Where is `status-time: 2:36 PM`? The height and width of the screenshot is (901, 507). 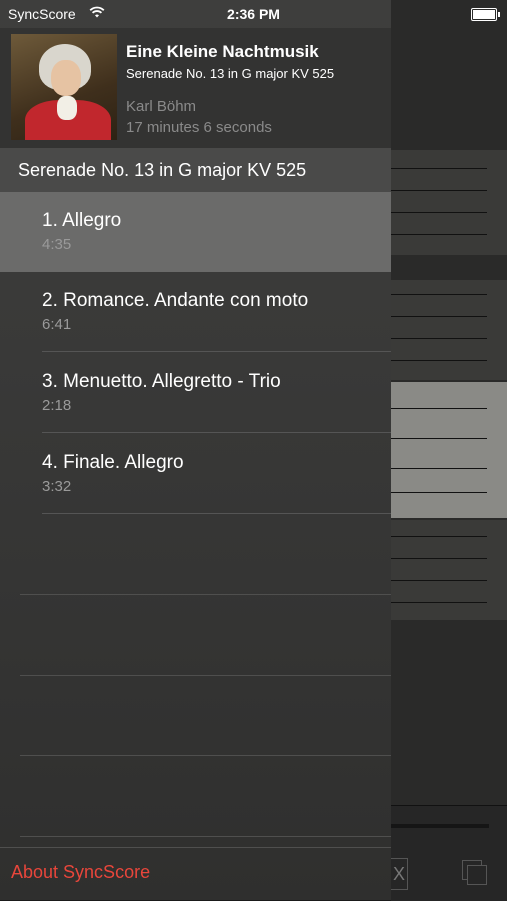 status-time: 2:36 PM is located at coordinates (253, 14).